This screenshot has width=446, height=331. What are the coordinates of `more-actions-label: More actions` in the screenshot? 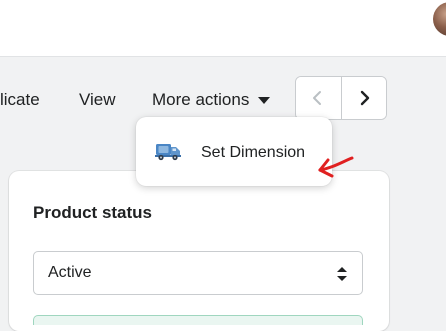 It's located at (201, 99).